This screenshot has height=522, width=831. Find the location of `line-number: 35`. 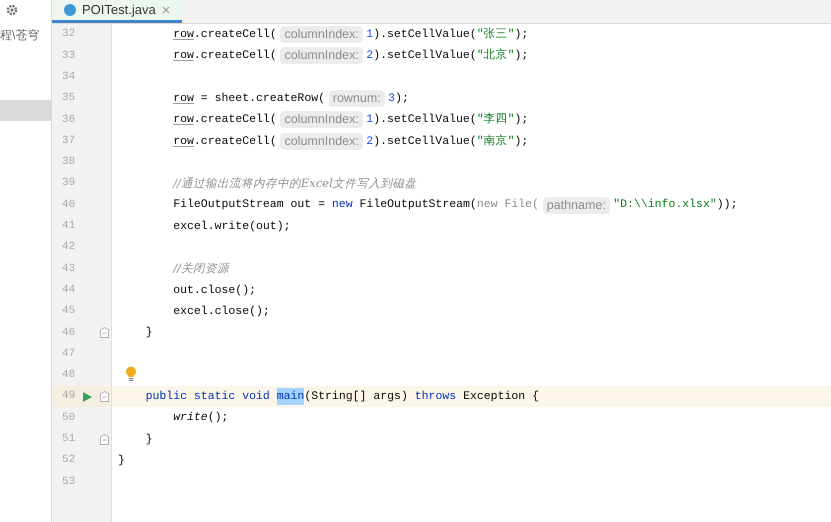

line-number: 35 is located at coordinates (69, 98).